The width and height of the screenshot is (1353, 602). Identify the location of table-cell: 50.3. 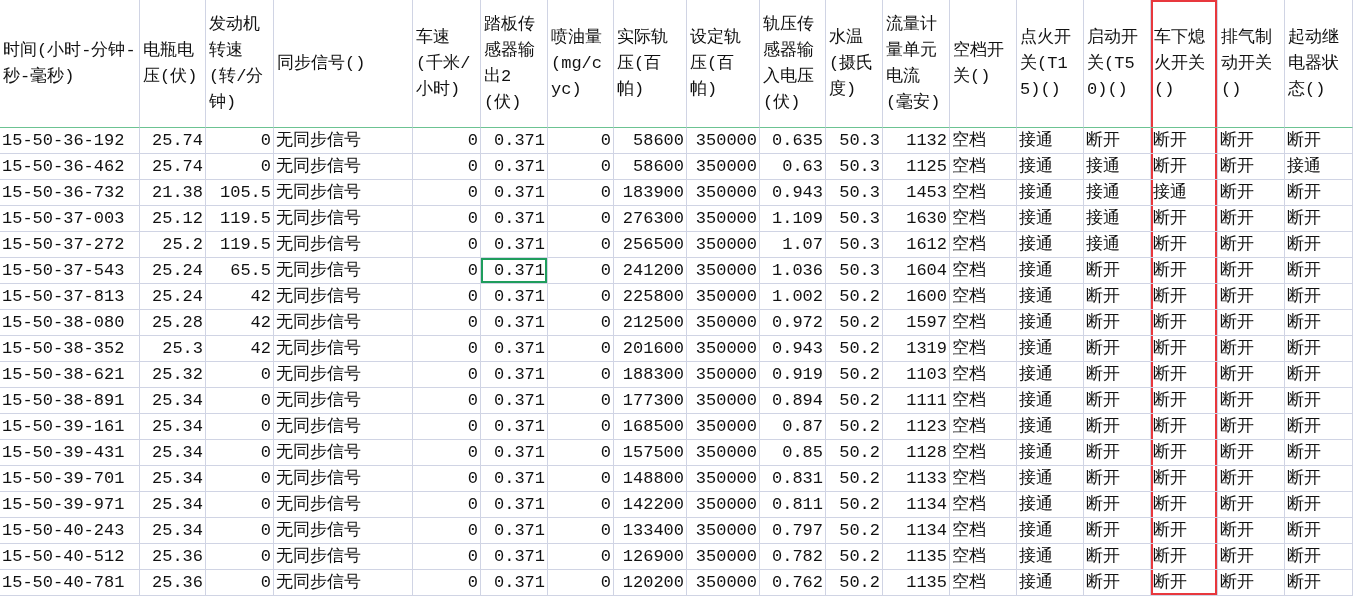
(854, 193).